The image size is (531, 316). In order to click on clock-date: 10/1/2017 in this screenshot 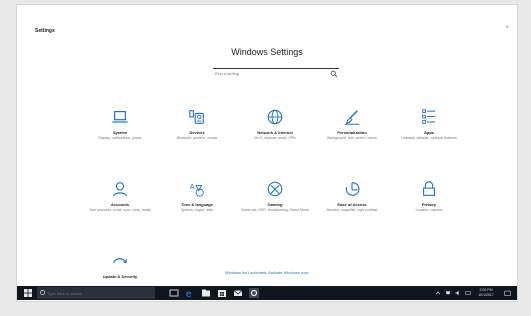, I will do `click(486, 295)`.